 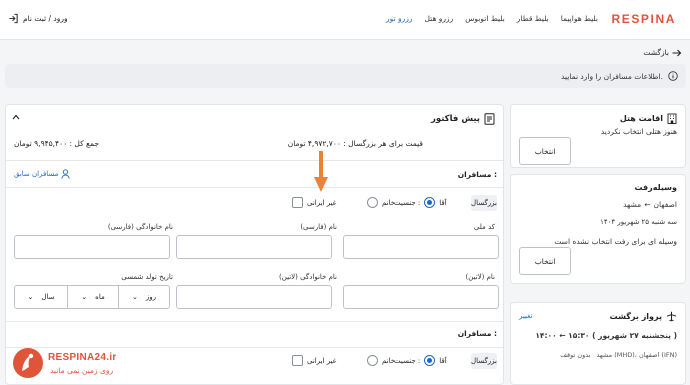 I want to click on flight-title-row: پرواز برگشت, so click(x=643, y=316).